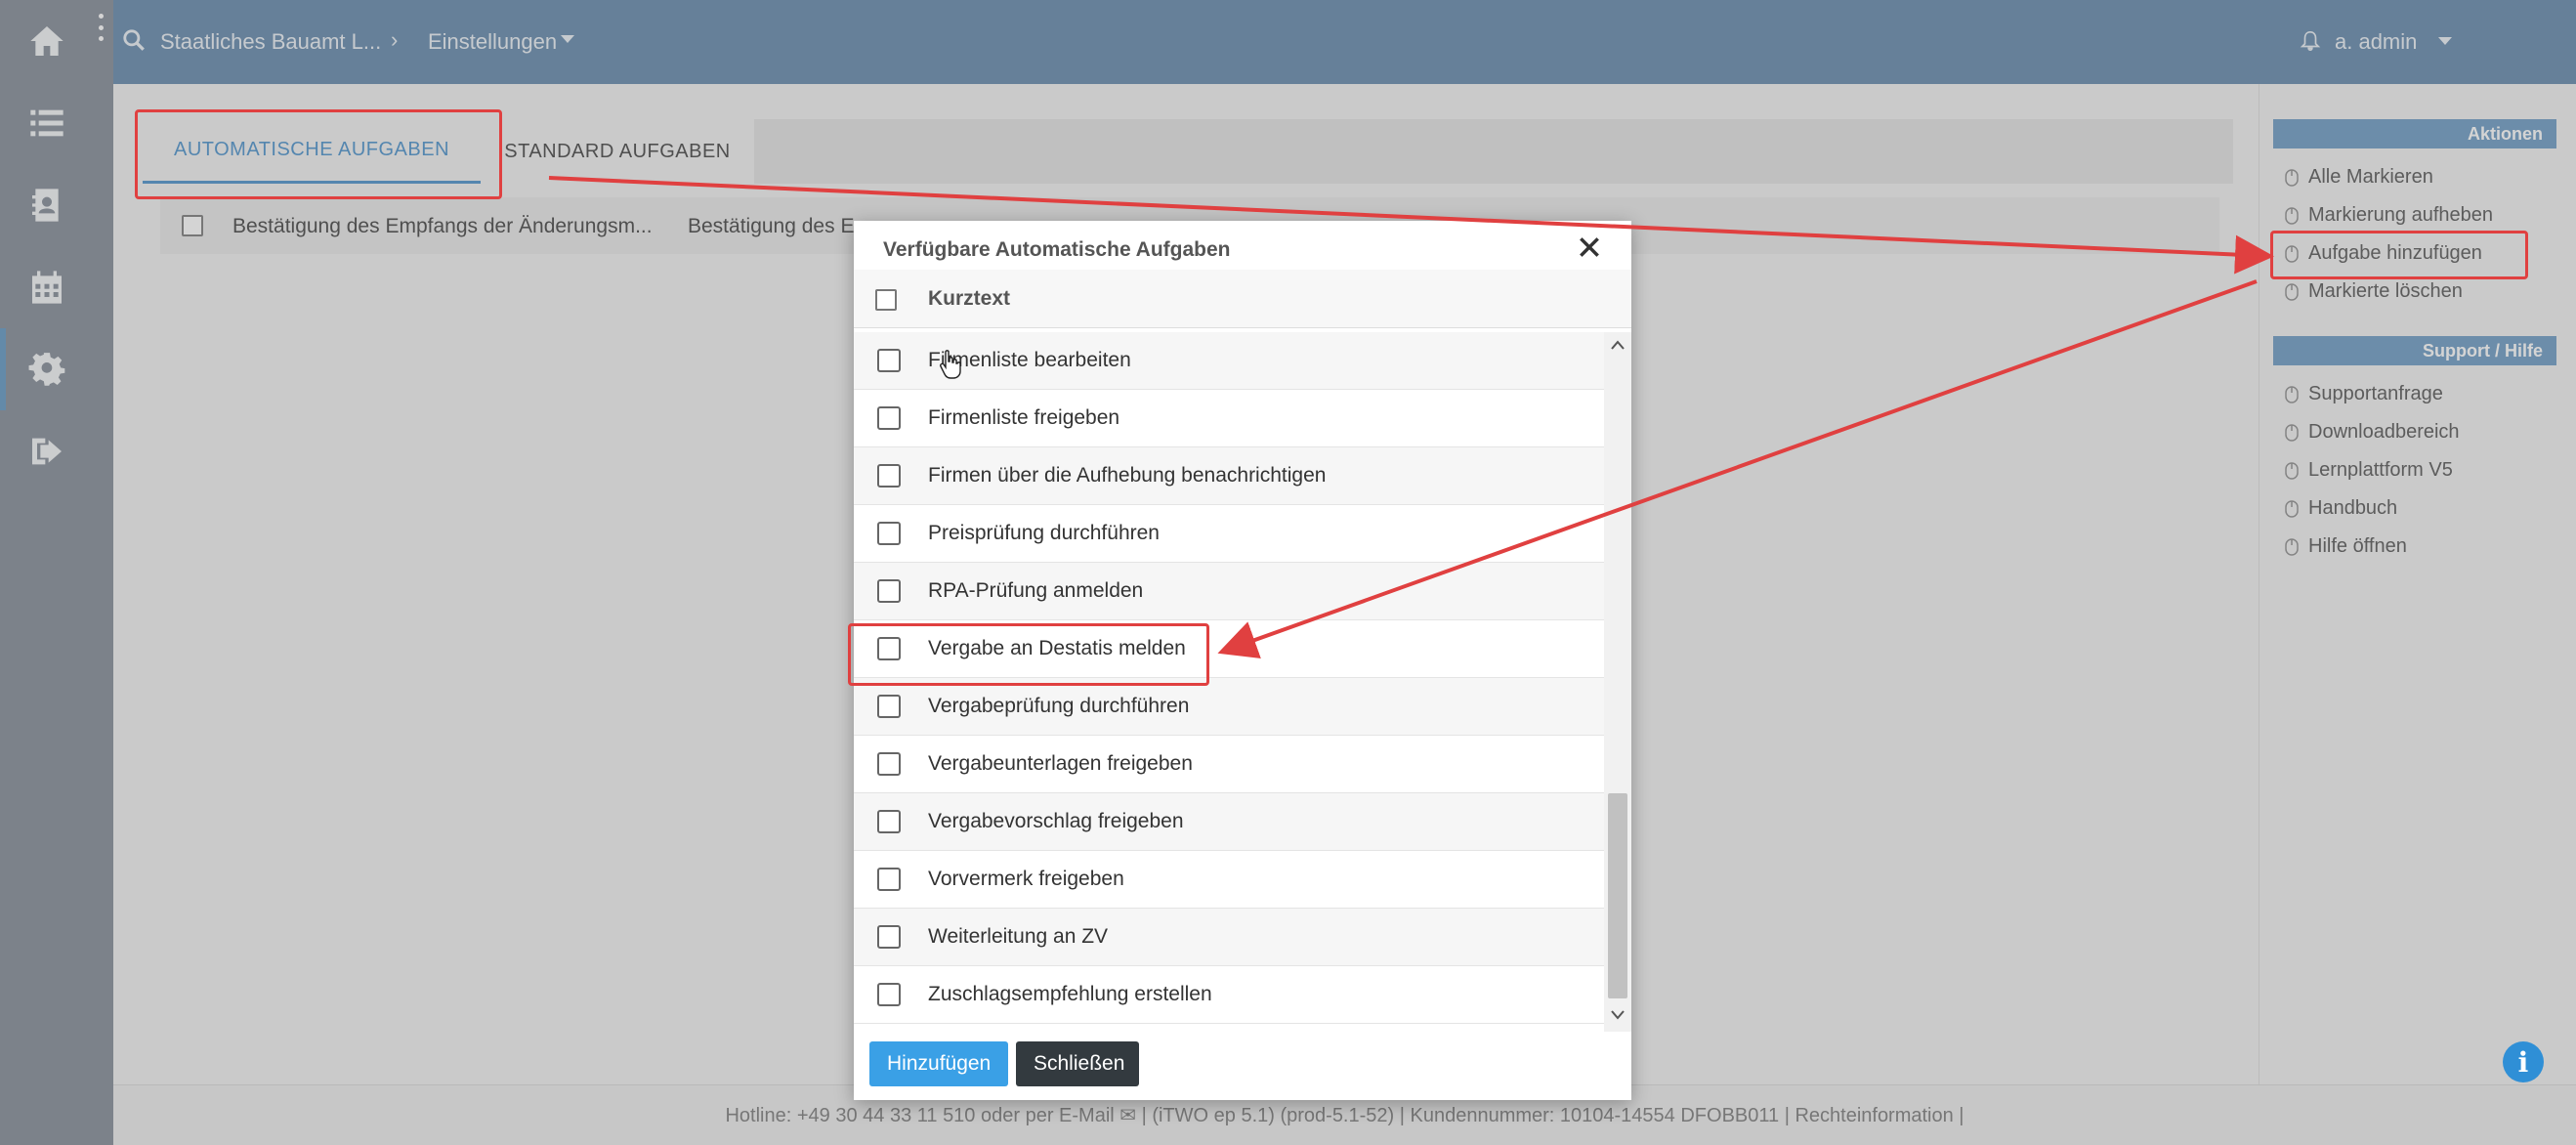 The height and width of the screenshot is (1145, 2576). What do you see at coordinates (1056, 821) in the screenshot?
I see `item-label: Vergabevorschlag freigeben` at bounding box center [1056, 821].